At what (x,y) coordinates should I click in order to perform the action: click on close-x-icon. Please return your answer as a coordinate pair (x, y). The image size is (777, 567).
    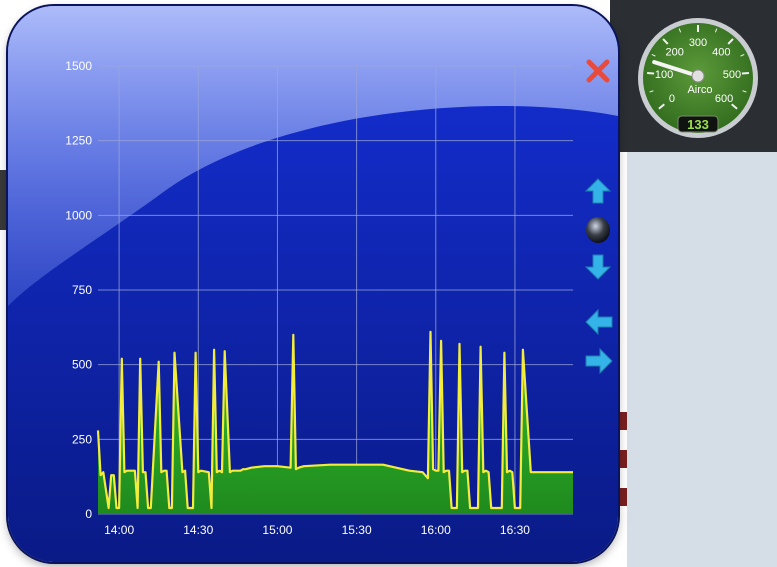
    Looking at the image, I should click on (598, 71).